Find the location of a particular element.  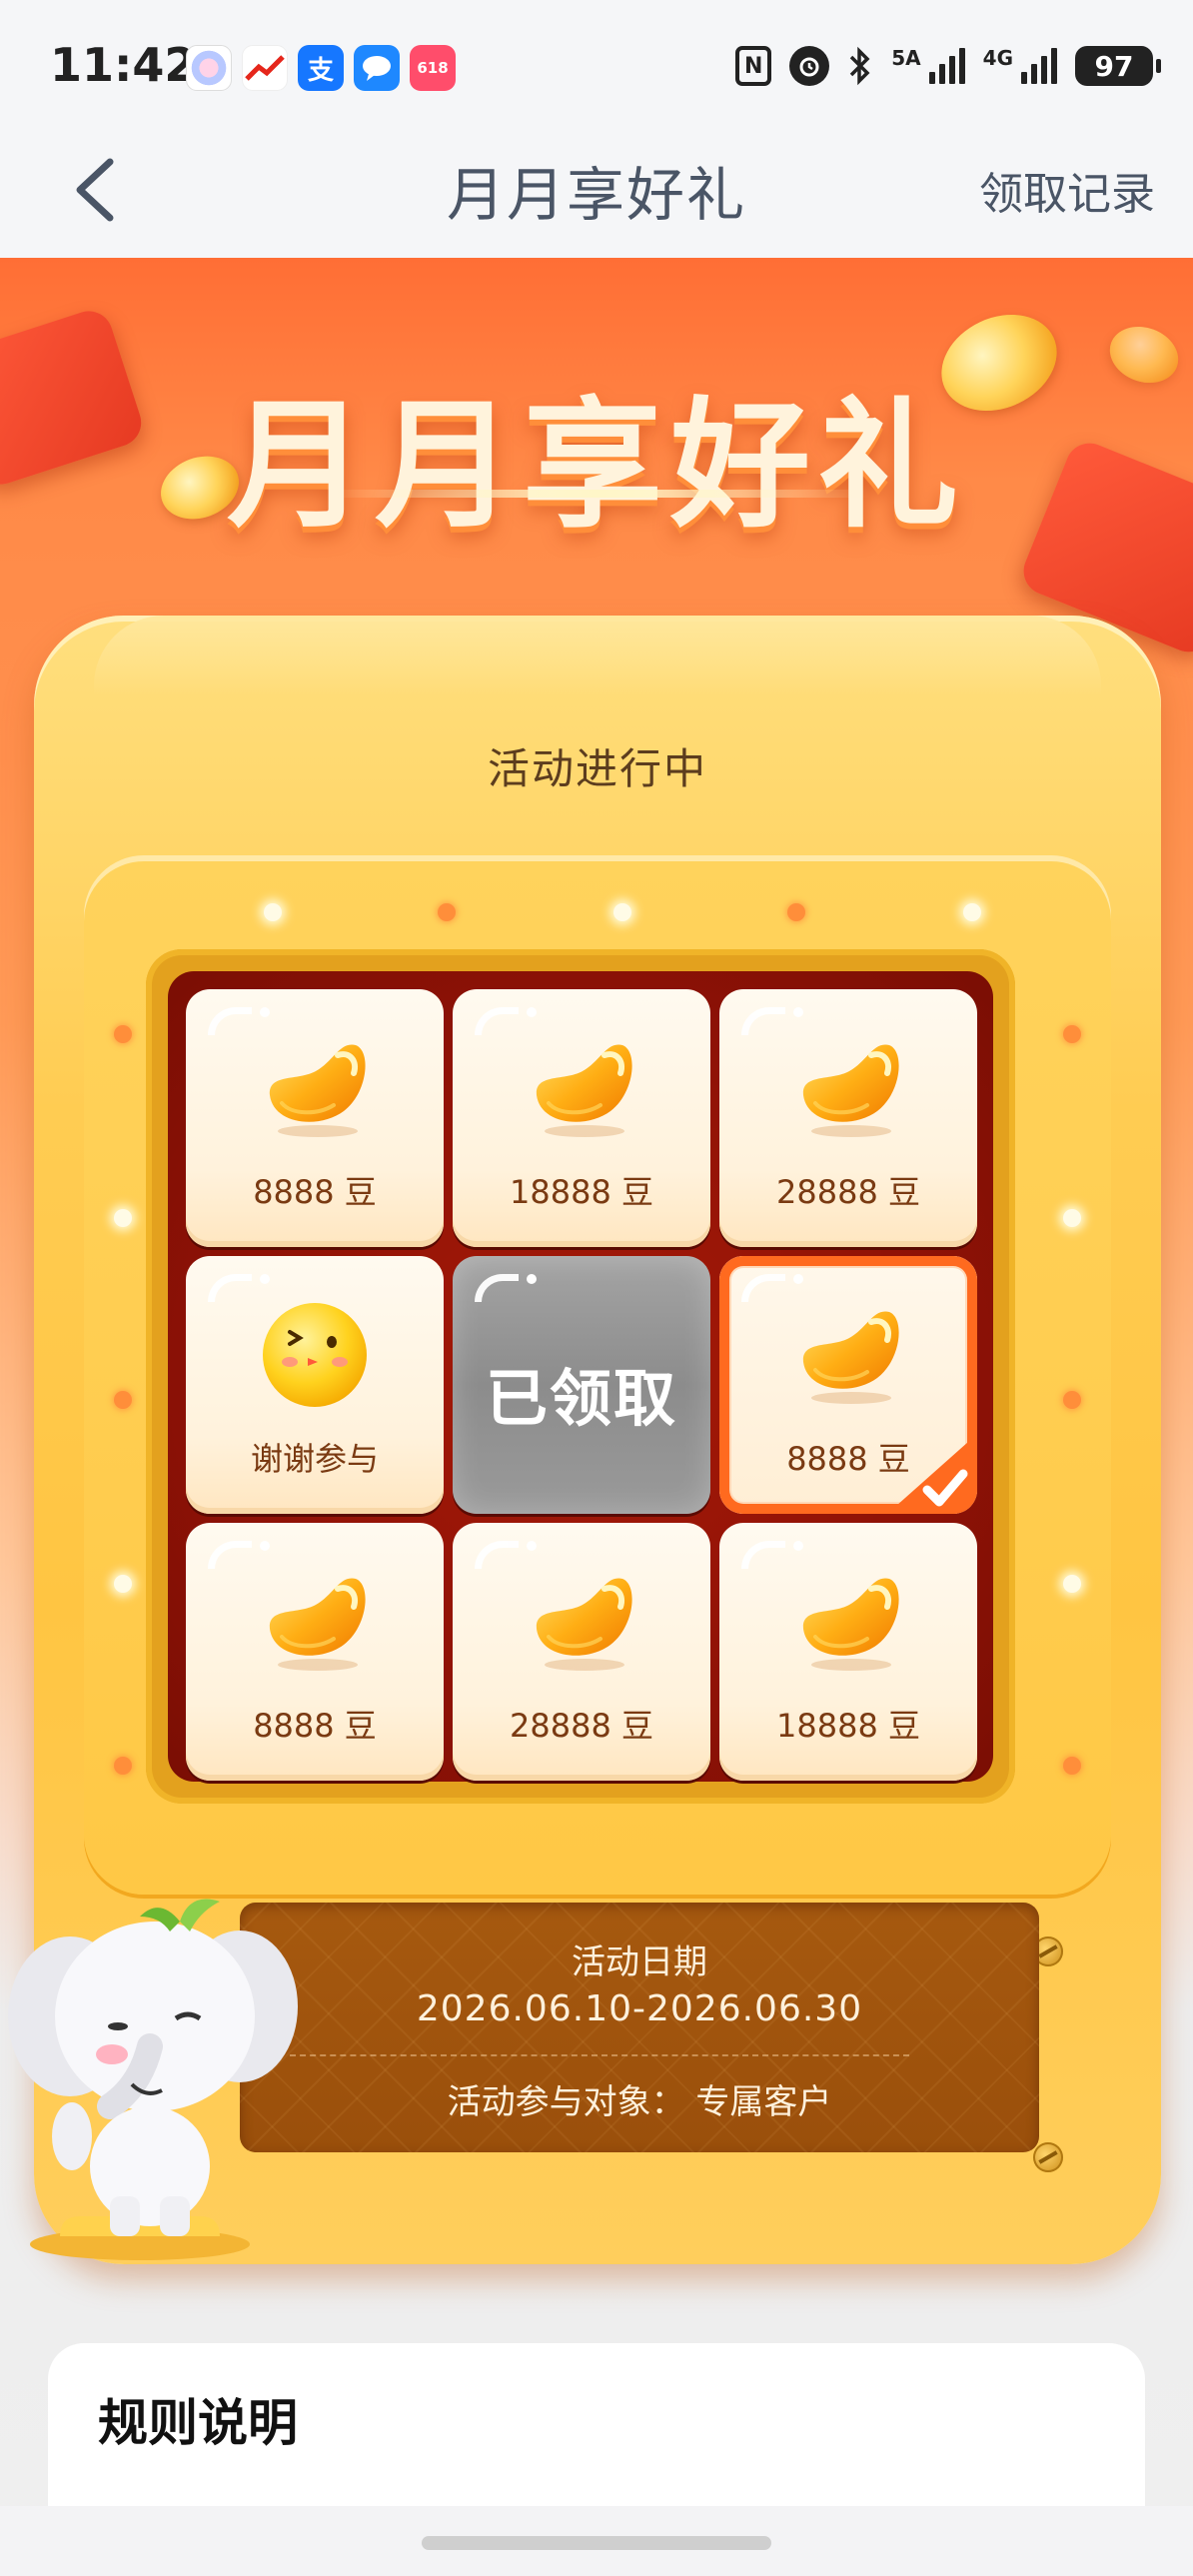

shopping-app-icon: 618 is located at coordinates (433, 68).